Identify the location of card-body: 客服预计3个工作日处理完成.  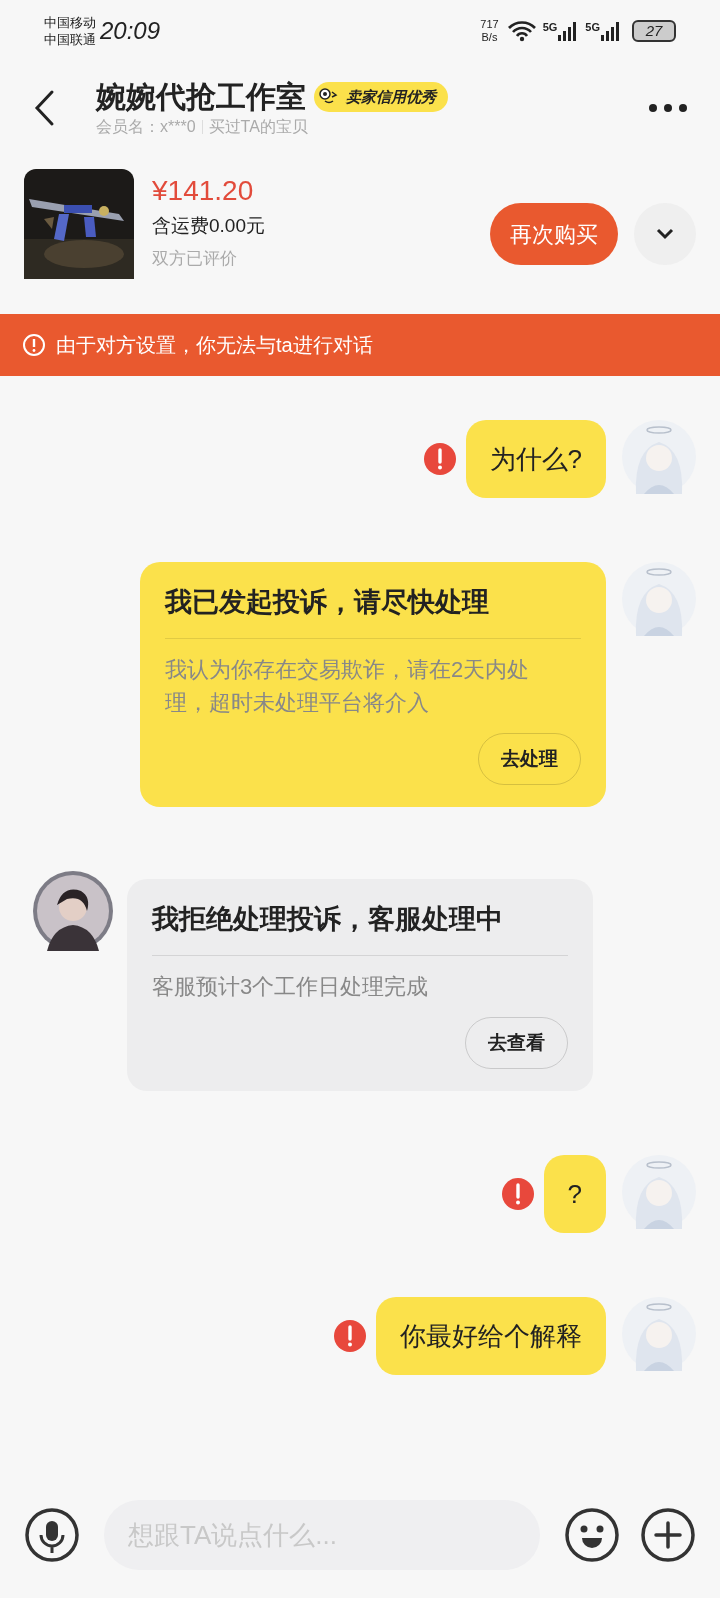
(291, 987).